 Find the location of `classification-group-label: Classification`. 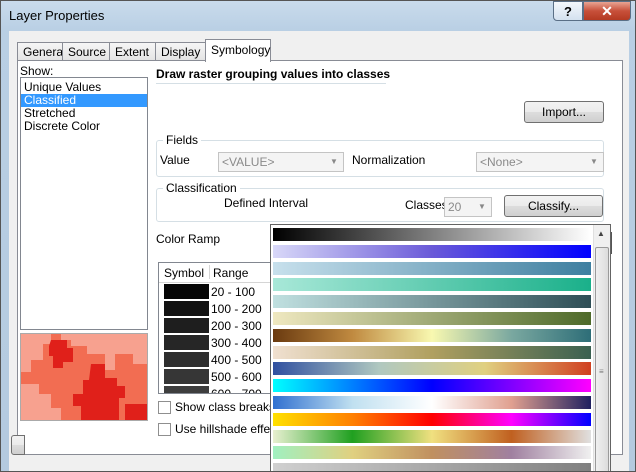

classification-group-label: Classification is located at coordinates (201, 188).